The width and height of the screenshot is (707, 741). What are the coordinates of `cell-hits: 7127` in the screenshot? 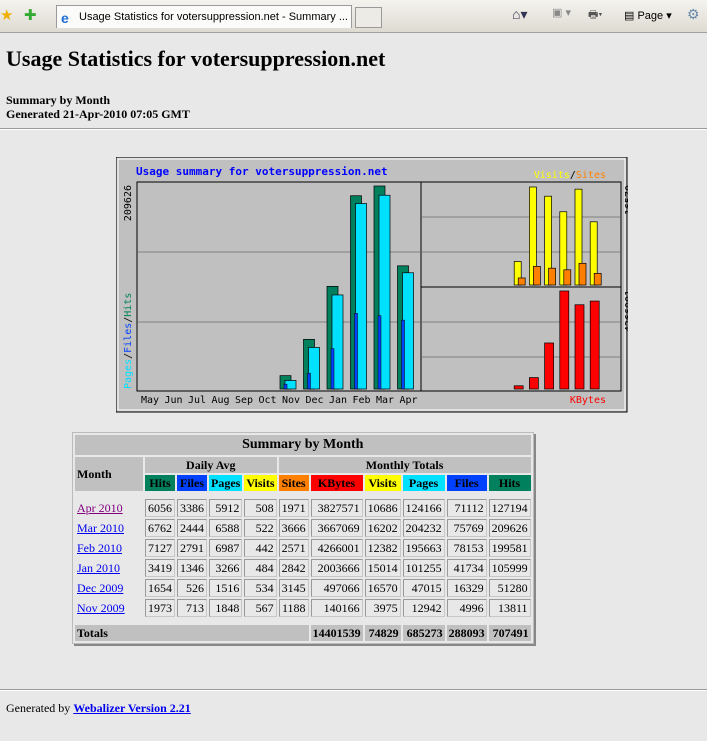 It's located at (160, 548).